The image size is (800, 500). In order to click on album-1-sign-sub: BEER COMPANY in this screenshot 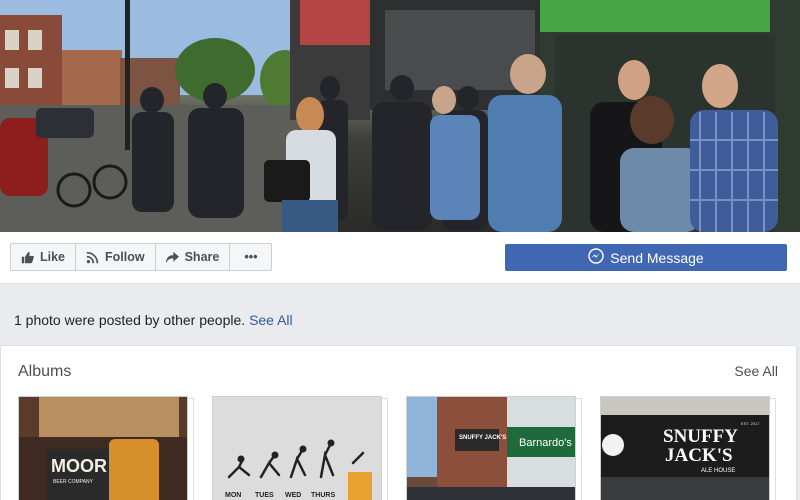, I will do `click(73, 482)`.